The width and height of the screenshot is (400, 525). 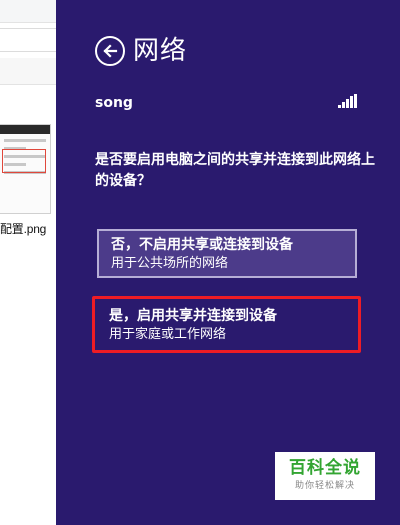 What do you see at coordinates (325, 468) in the screenshot?
I see `watermark-title: 百科全说` at bounding box center [325, 468].